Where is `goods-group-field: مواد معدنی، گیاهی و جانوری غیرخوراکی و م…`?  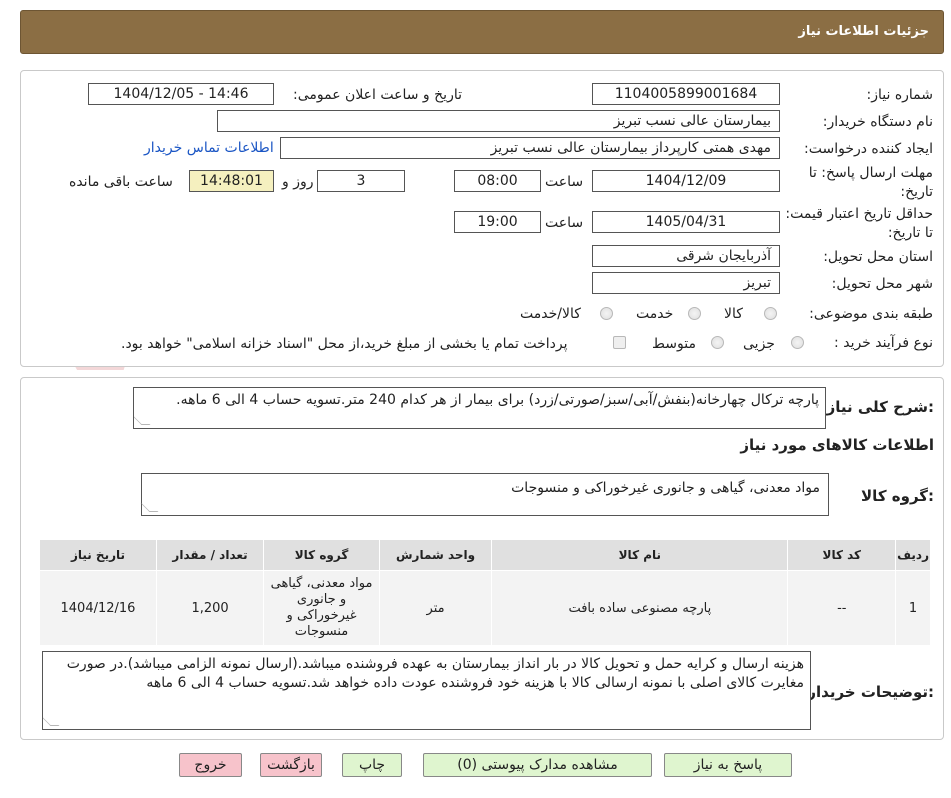 goods-group-field: مواد معدنی، گیاهی و جانوری غیرخوراکی و م… is located at coordinates (484, 494).